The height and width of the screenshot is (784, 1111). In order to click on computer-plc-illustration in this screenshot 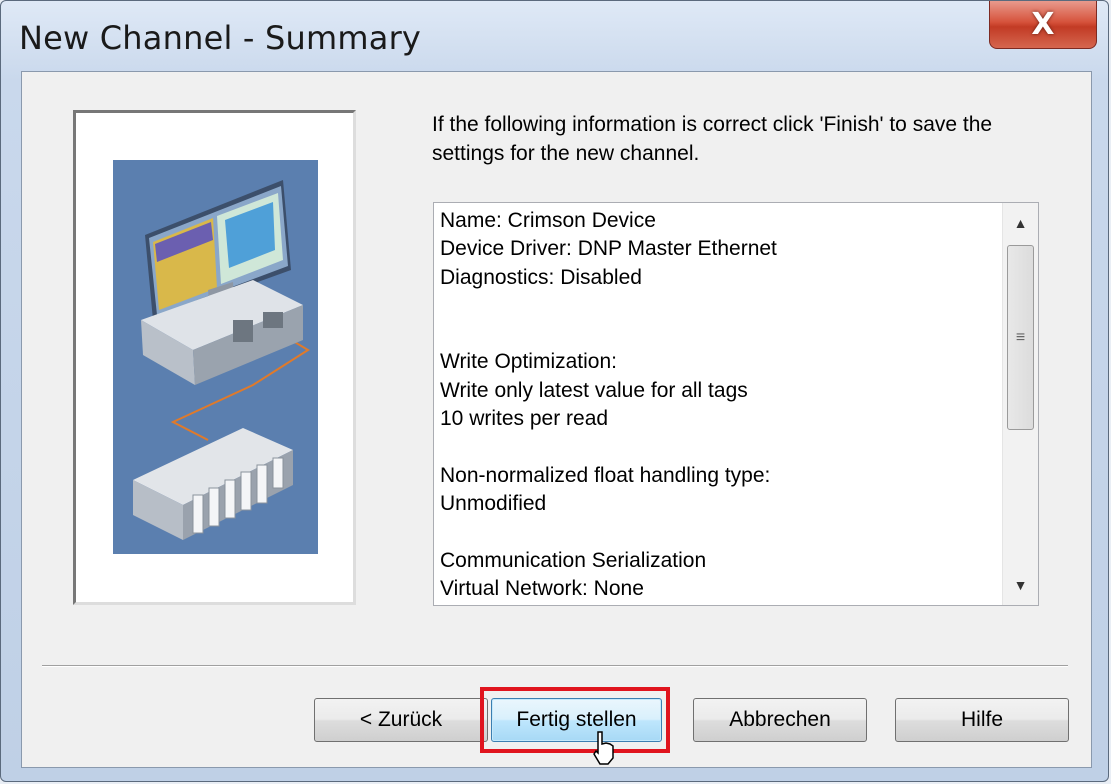, I will do `click(215, 357)`.